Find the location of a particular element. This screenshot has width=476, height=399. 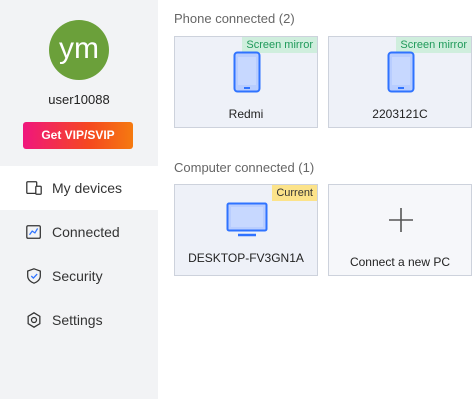

get-vip-button: Get VIP/SVIP is located at coordinates (78, 135).